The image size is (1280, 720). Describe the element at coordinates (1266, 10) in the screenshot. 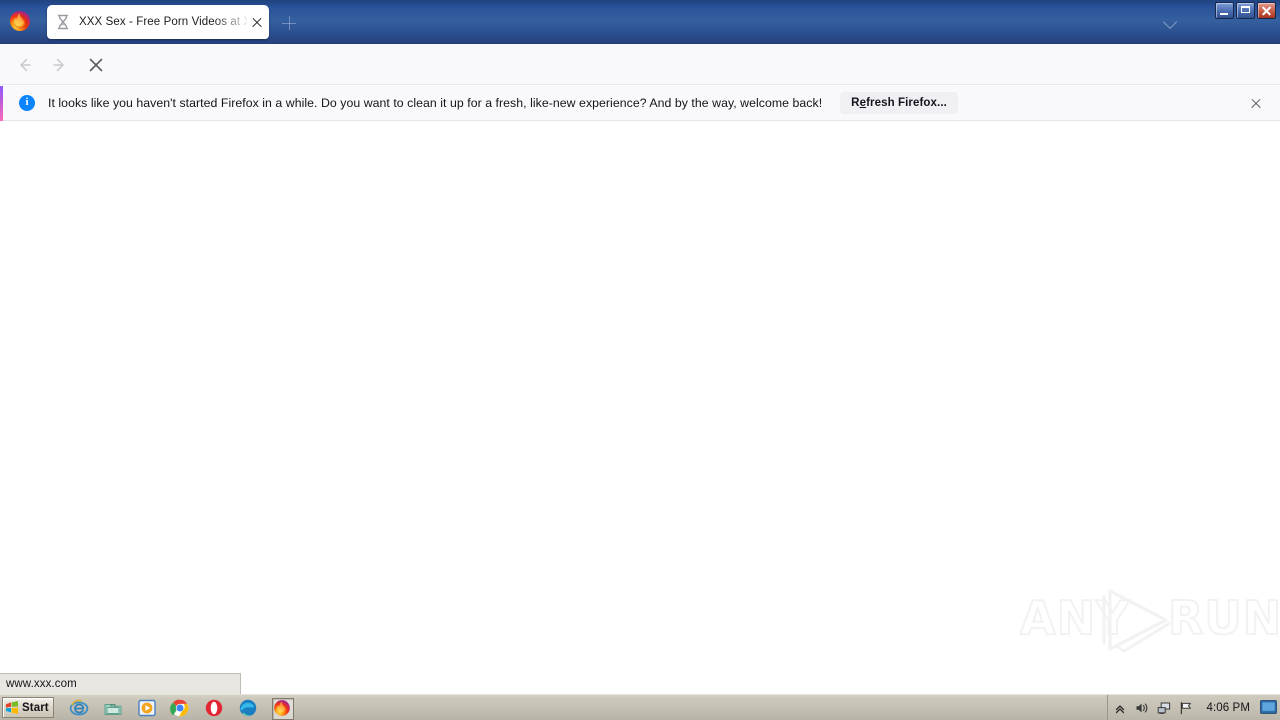

I see `window-close-button` at that location.